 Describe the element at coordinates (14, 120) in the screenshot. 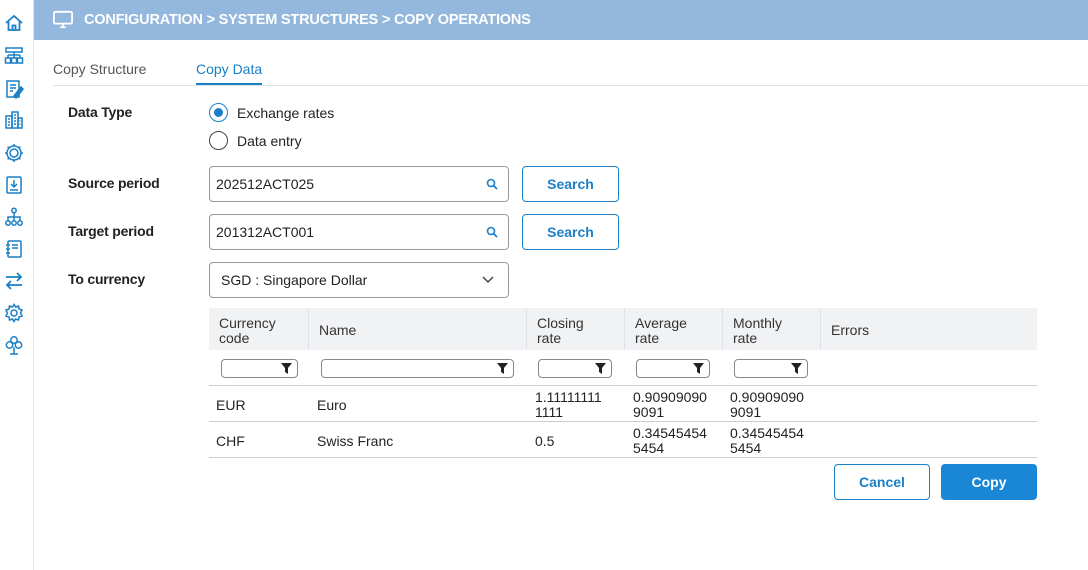

I see `buildings-icon` at that location.